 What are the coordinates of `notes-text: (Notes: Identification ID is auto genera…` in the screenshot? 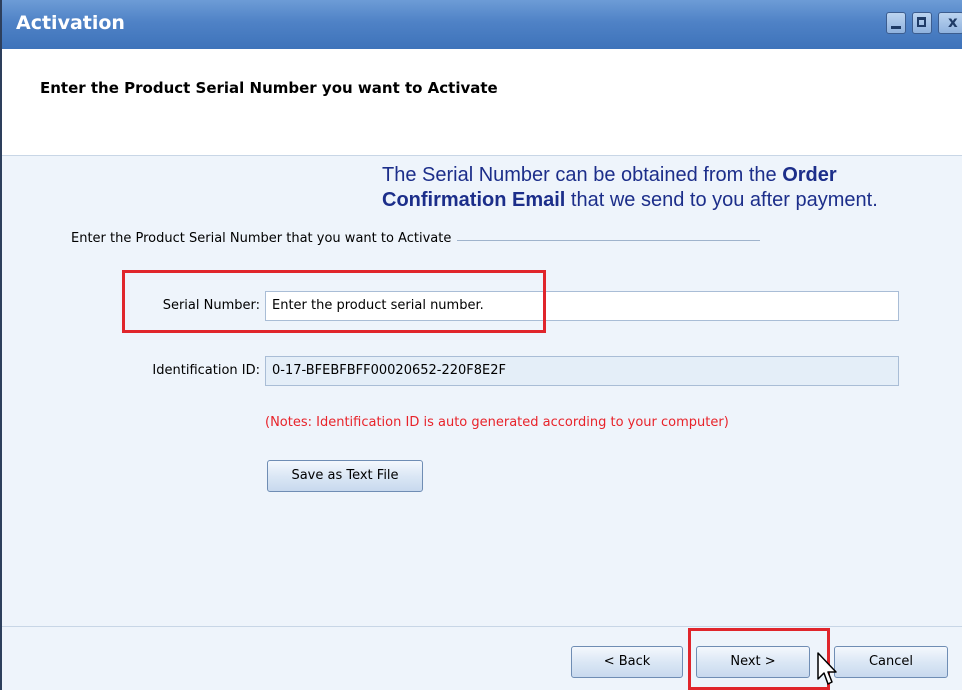 It's located at (497, 422).